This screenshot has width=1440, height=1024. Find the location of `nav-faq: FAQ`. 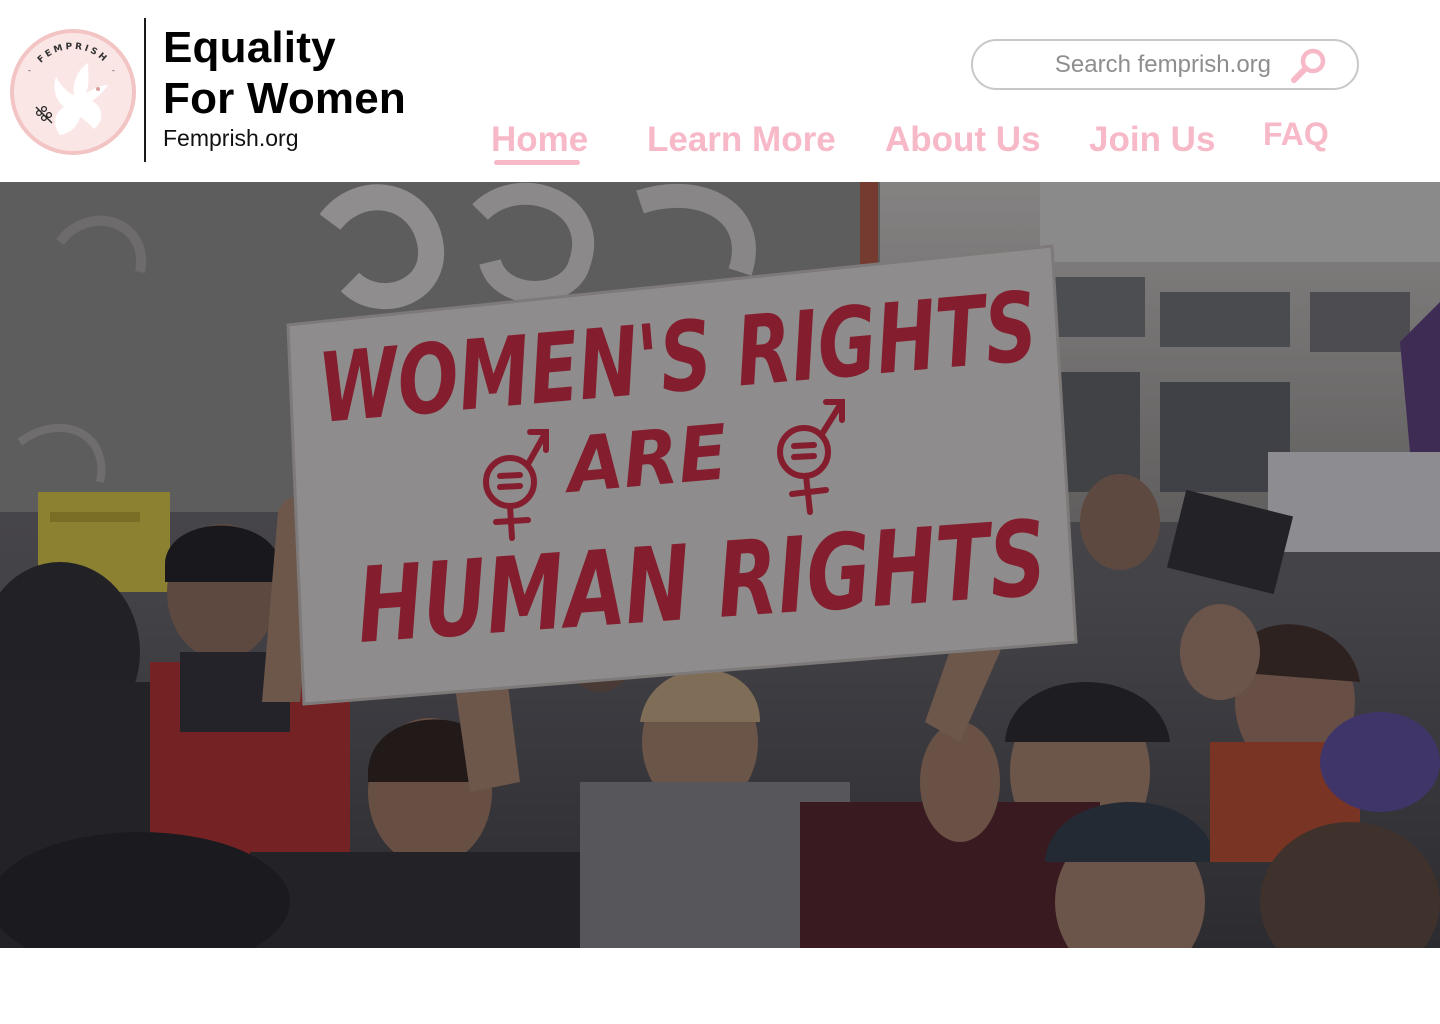

nav-faq: FAQ is located at coordinates (1296, 134).